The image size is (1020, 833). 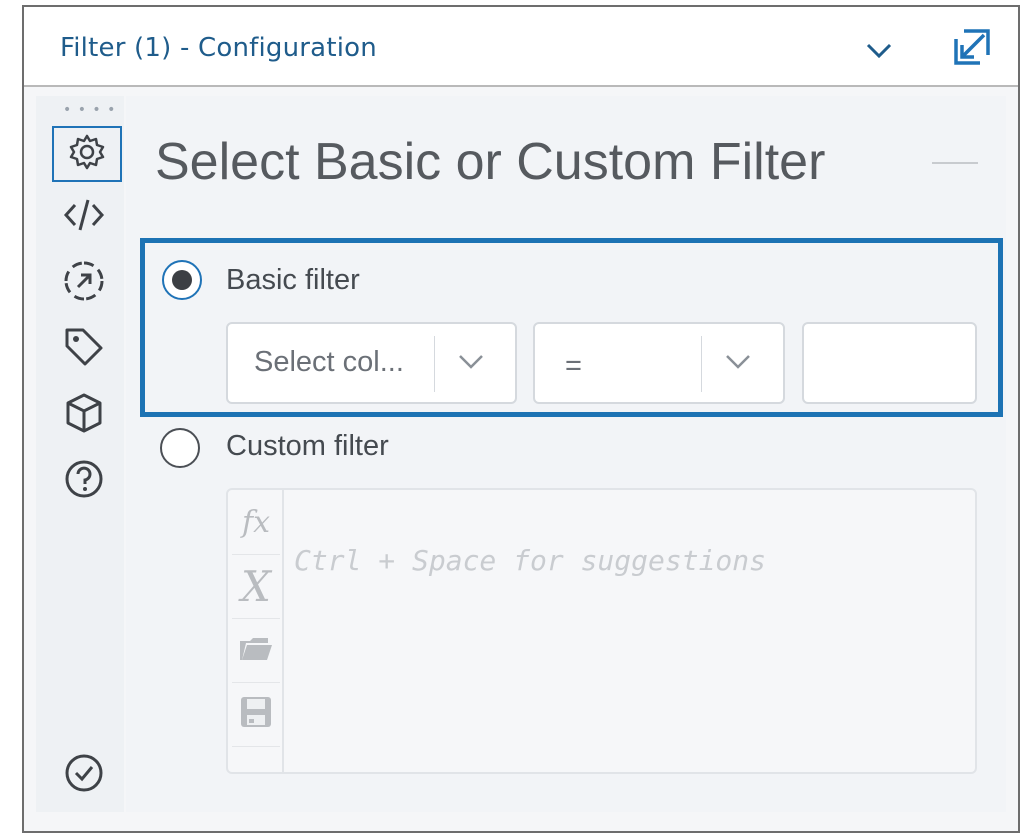 I want to click on operator-select: =, so click(x=659, y=363).